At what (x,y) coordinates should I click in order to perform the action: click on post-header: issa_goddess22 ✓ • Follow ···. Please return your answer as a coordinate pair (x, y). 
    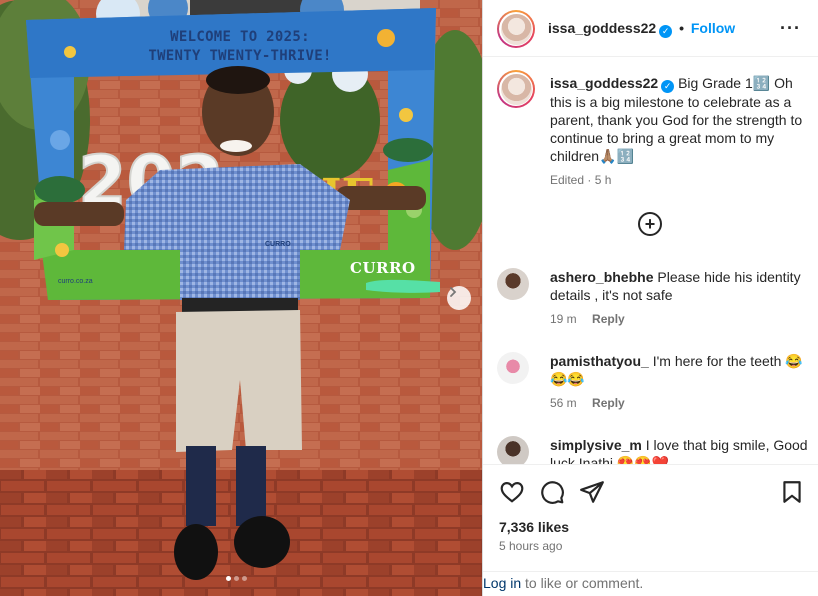
    Looking at the image, I should click on (650, 28).